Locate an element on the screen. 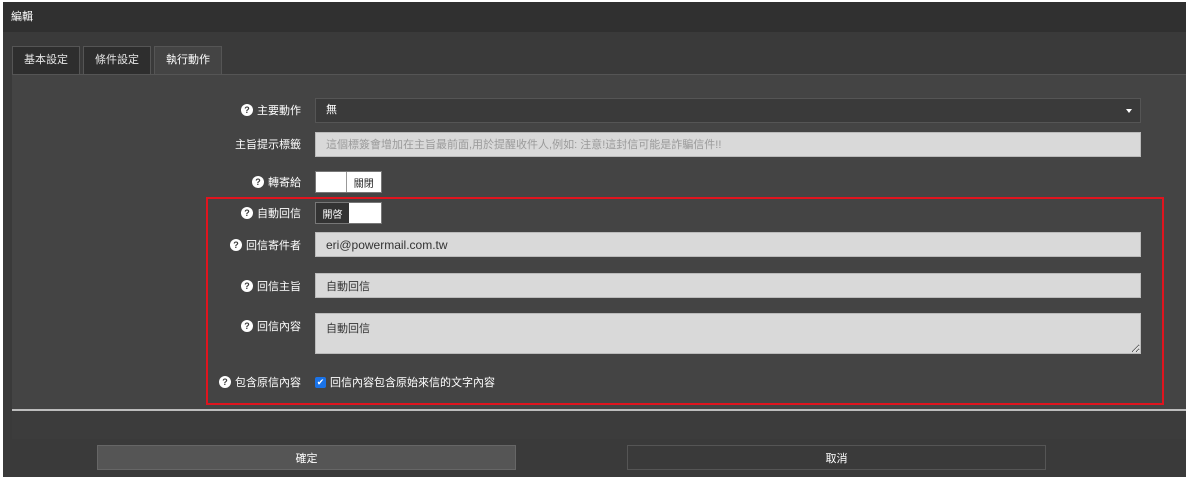  auto-reply-label: ? 自動回信 is located at coordinates (241, 213).